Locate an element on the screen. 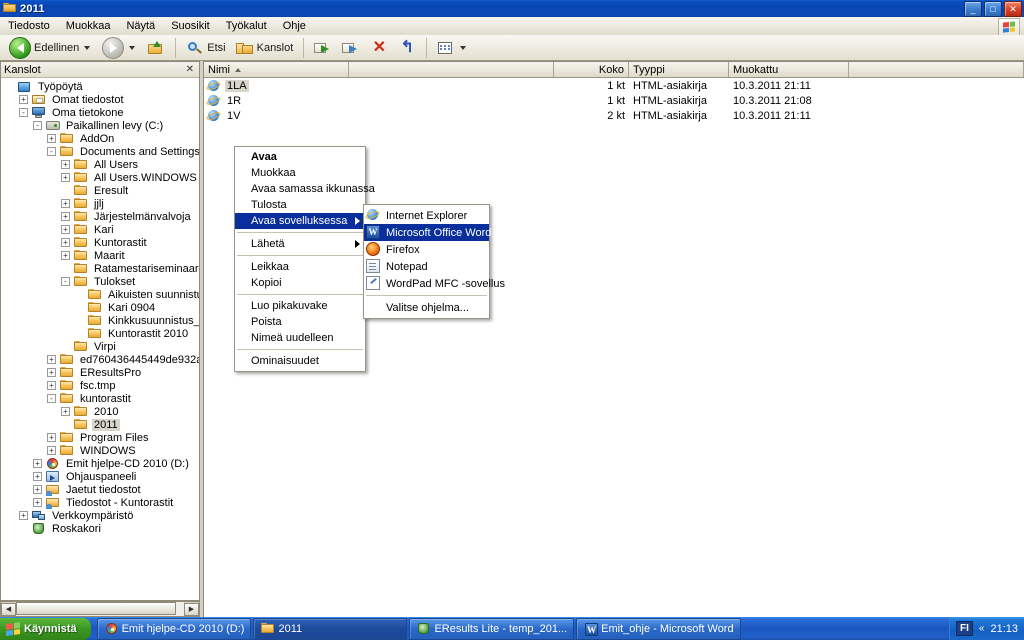 The height and width of the screenshot is (640, 1024). tree-node: - Tulokset is located at coordinates (100, 281).